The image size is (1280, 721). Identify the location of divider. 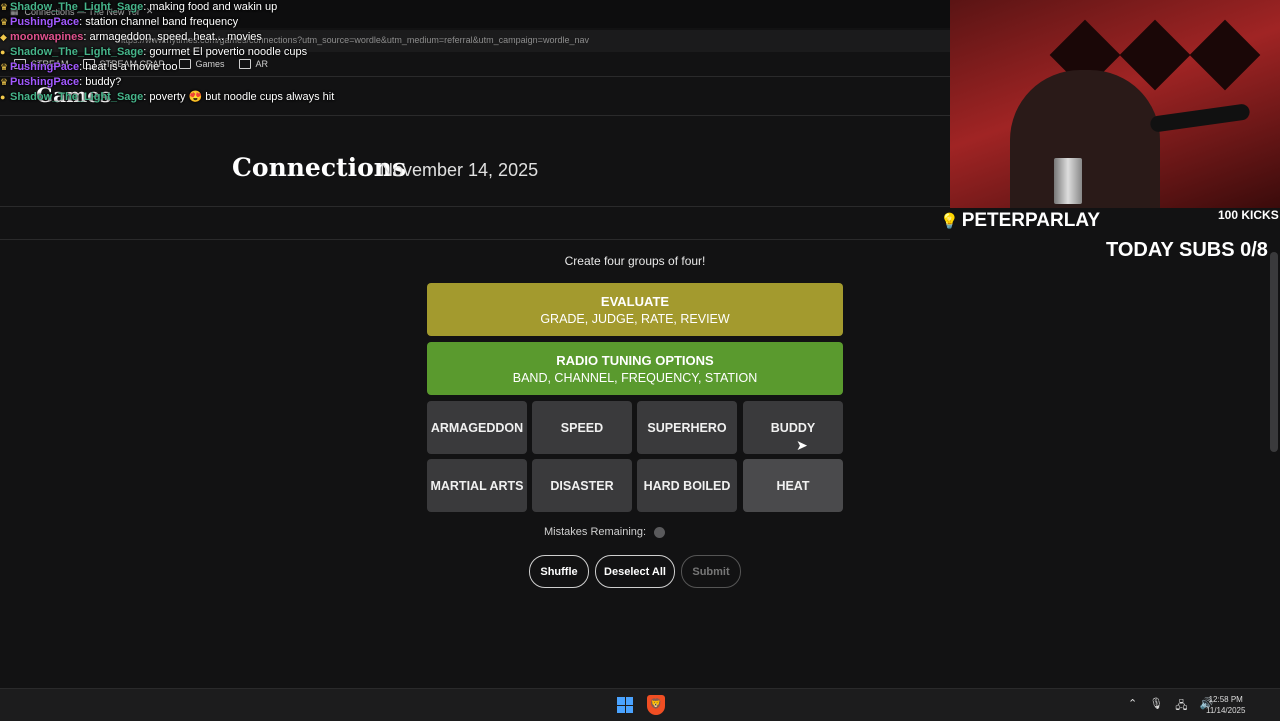
(475, 239).